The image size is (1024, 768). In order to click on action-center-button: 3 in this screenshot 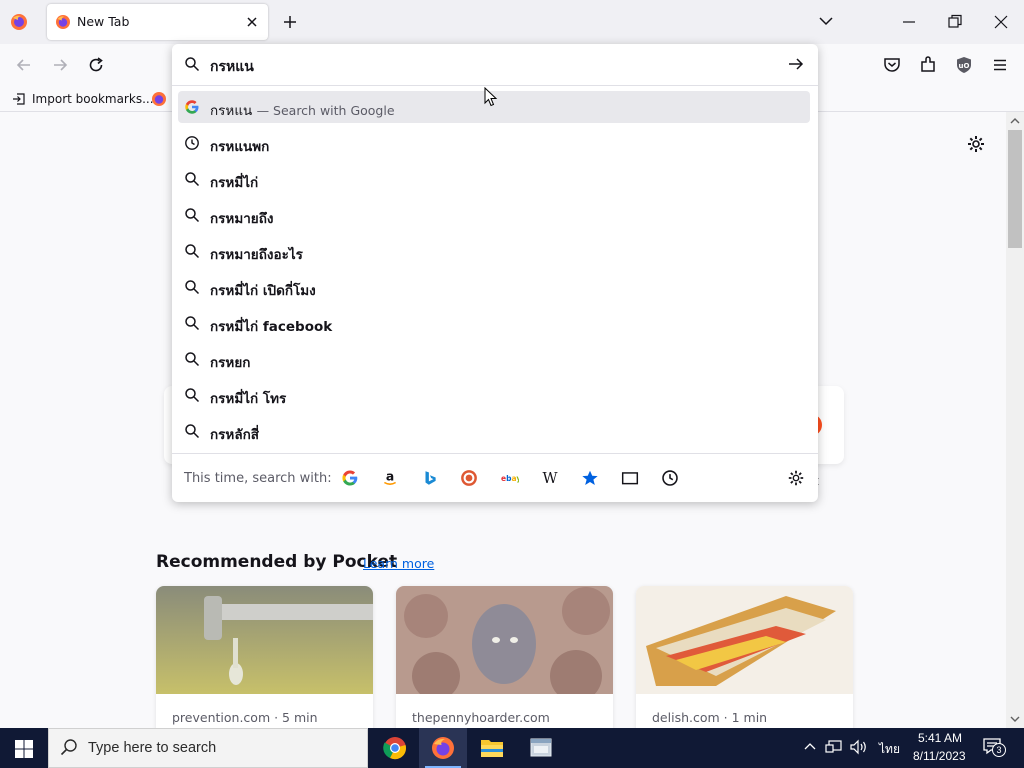, I will do `click(994, 748)`.